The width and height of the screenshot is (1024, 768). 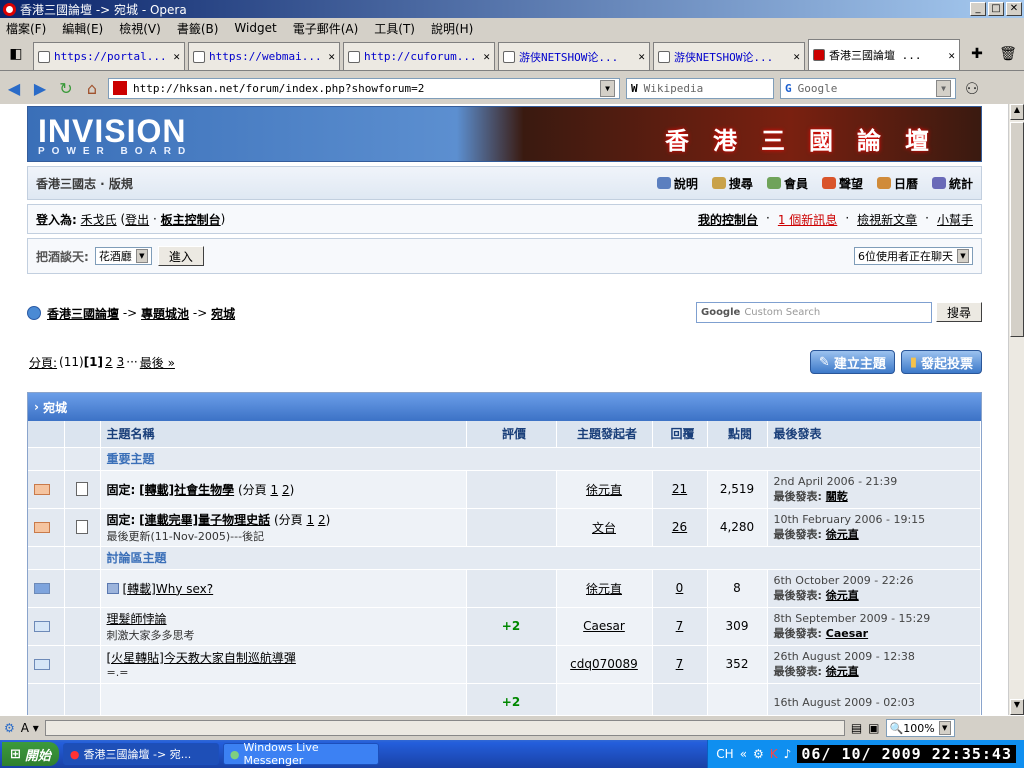 What do you see at coordinates (679, 489) in the screenshot?
I see `topic-replies-link: 21` at bounding box center [679, 489].